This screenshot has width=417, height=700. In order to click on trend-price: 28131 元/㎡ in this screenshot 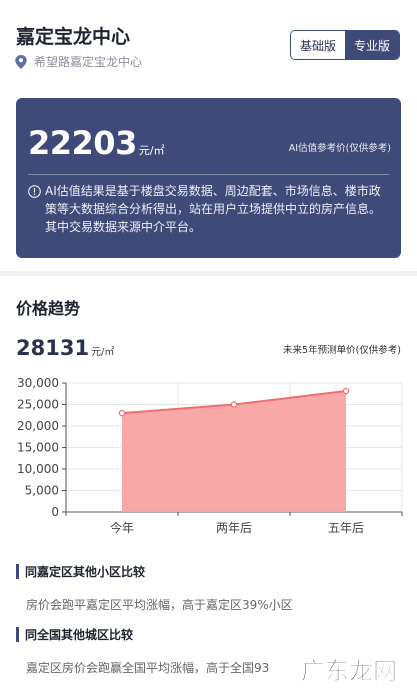, I will do `click(65, 348)`.